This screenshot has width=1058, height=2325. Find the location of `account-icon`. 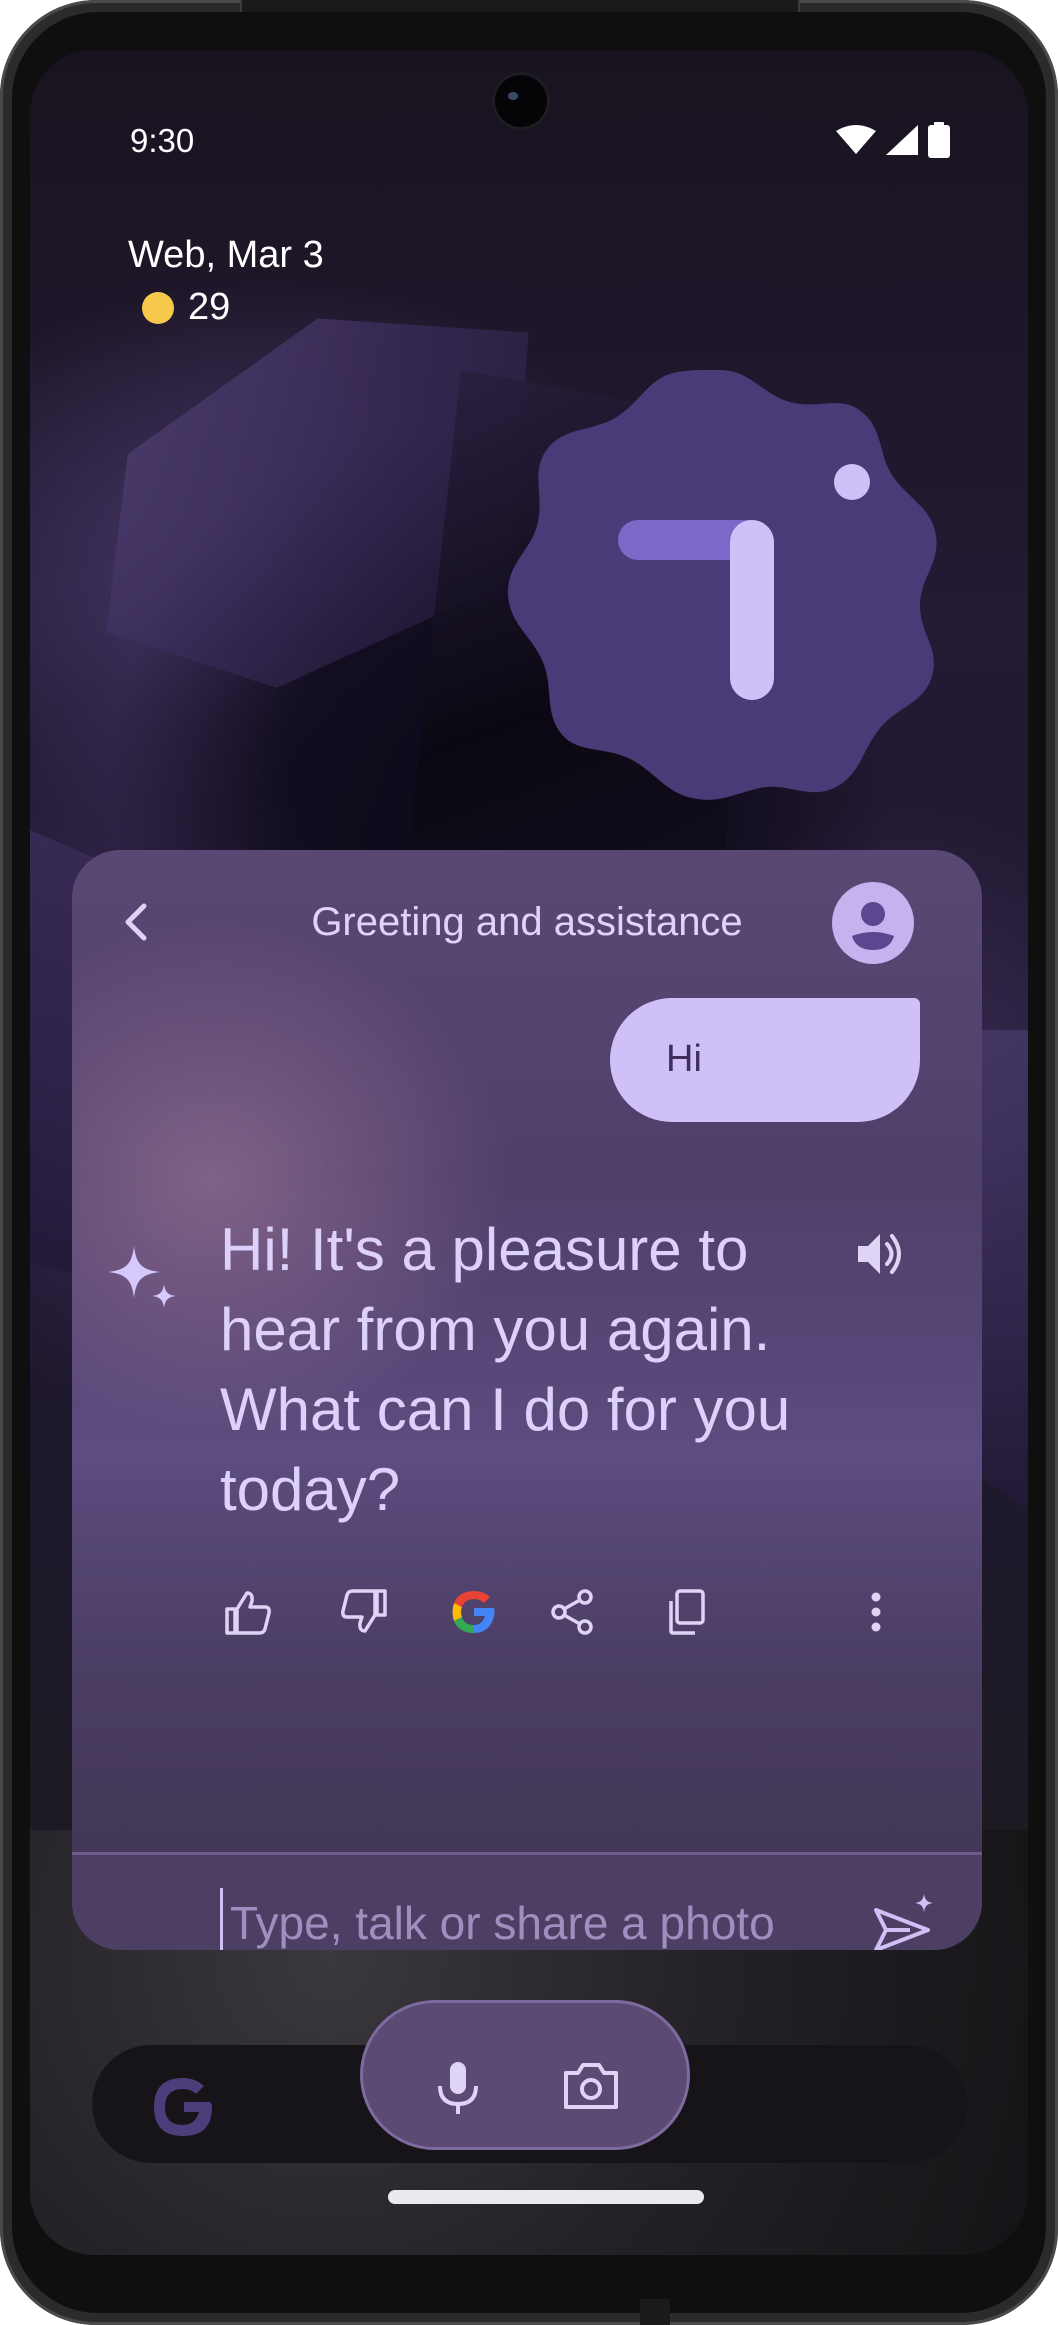

account-icon is located at coordinates (873, 926).